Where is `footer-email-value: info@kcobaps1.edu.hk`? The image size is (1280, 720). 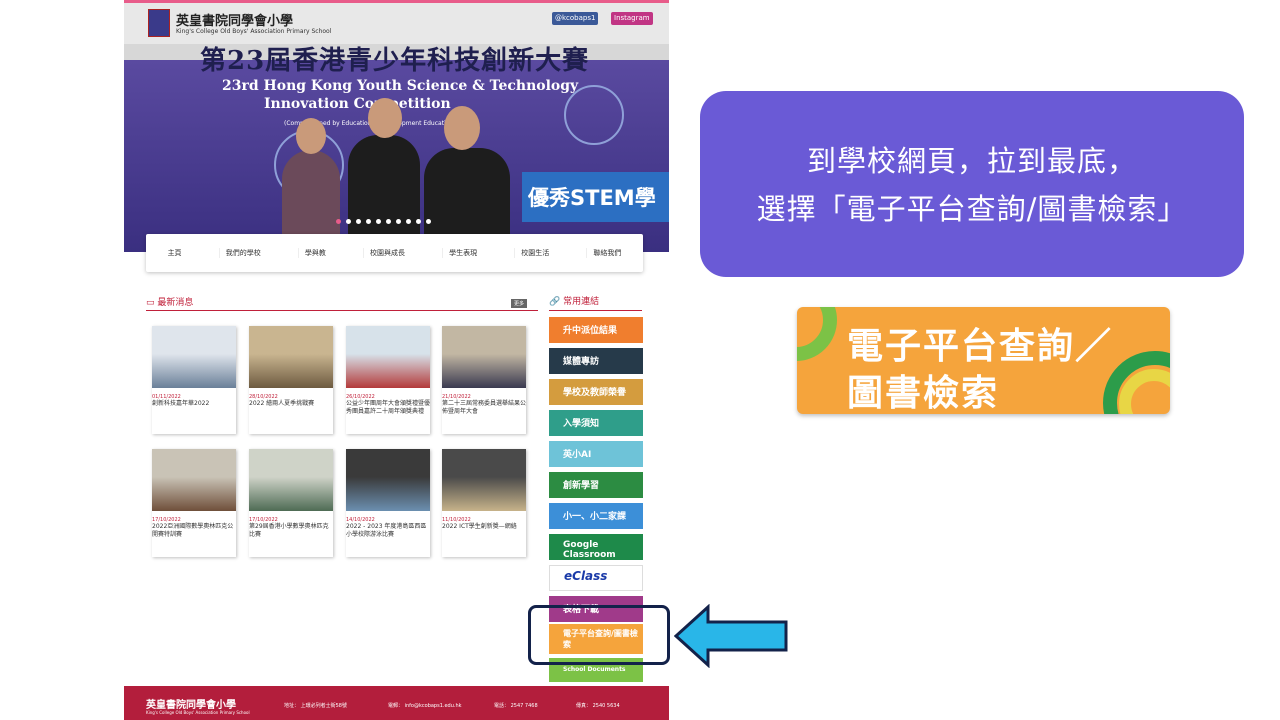 footer-email-value: info@kcobaps1.edu.hk is located at coordinates (433, 706).